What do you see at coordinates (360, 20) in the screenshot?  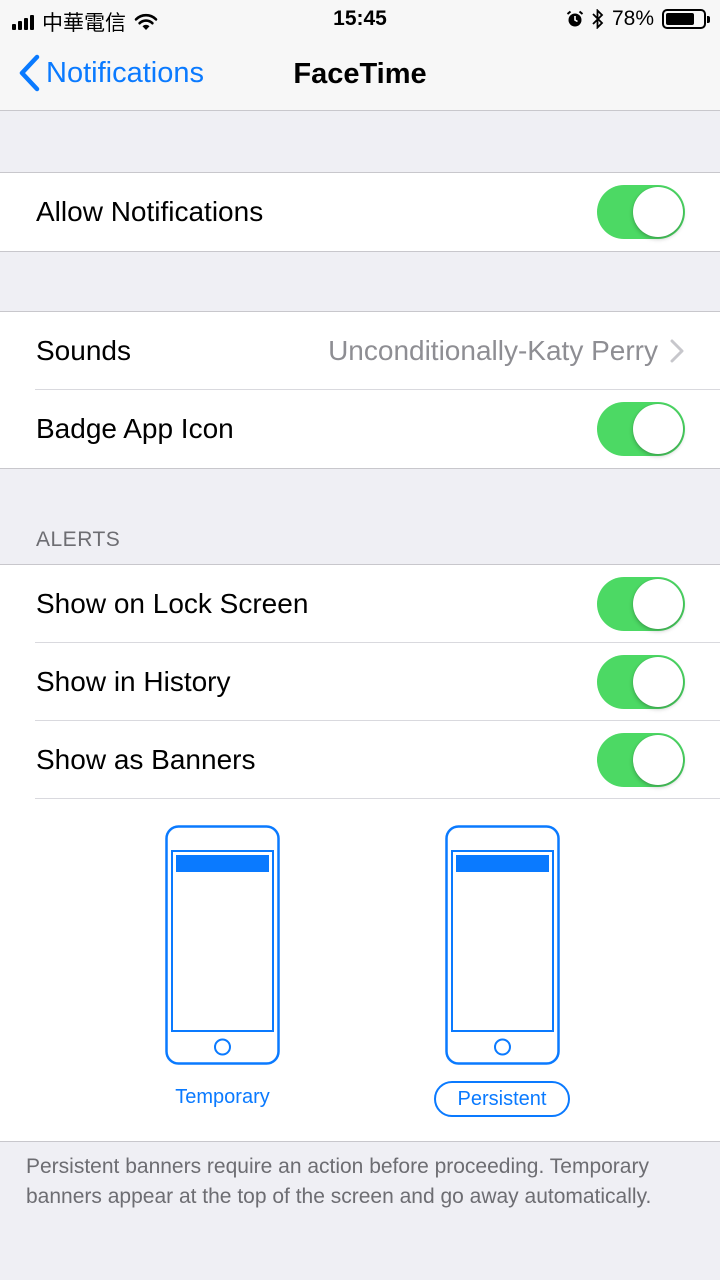 I see `status-bar: 中華電信 15:45 78%` at bounding box center [360, 20].